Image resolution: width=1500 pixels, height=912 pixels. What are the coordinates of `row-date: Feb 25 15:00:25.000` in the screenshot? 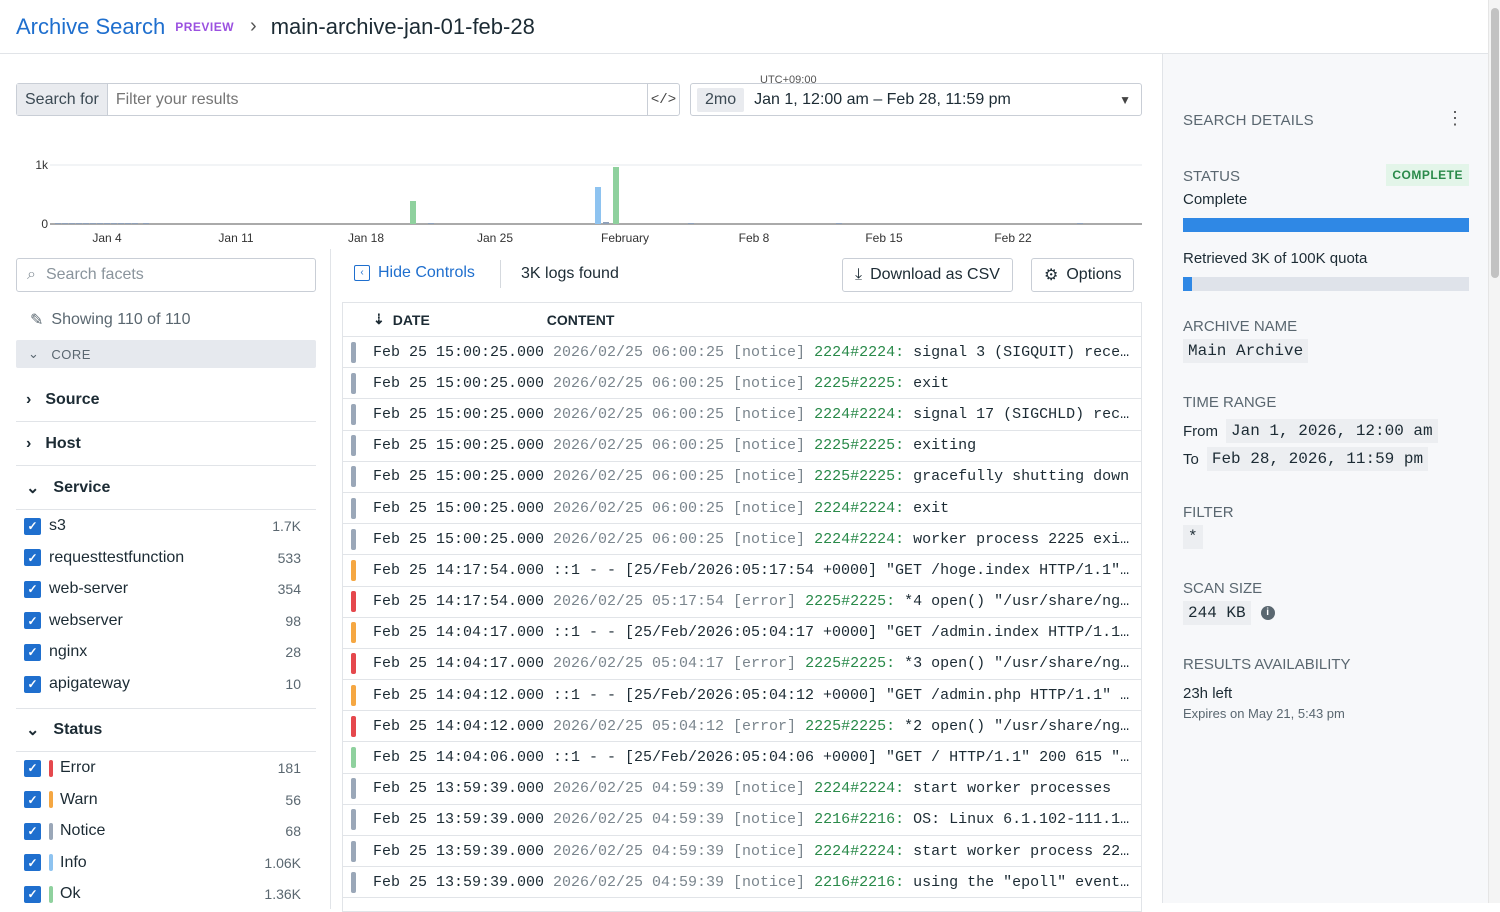 It's located at (459, 508).